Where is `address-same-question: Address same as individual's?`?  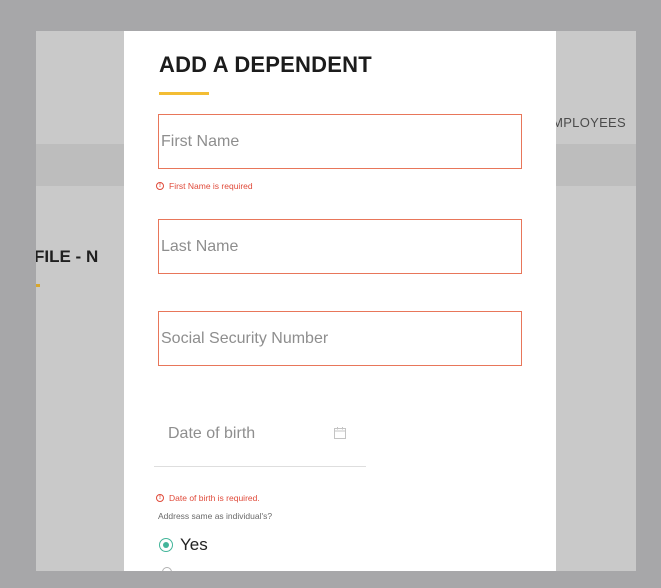
address-same-question: Address same as individual's? is located at coordinates (215, 516).